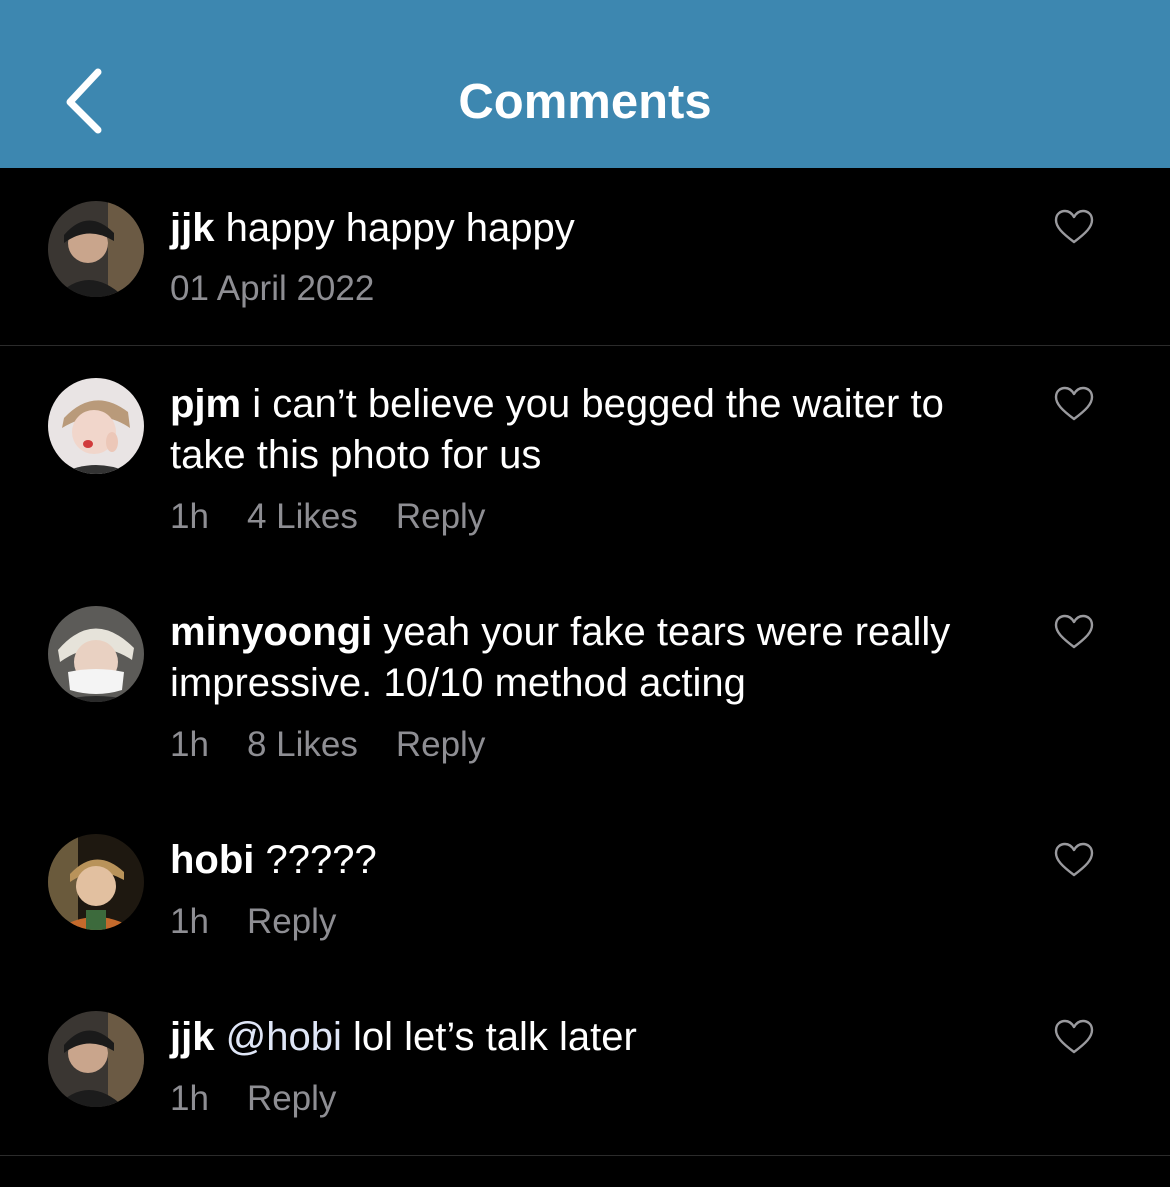  Describe the element at coordinates (585, 1155) in the screenshot. I see `divider` at that location.